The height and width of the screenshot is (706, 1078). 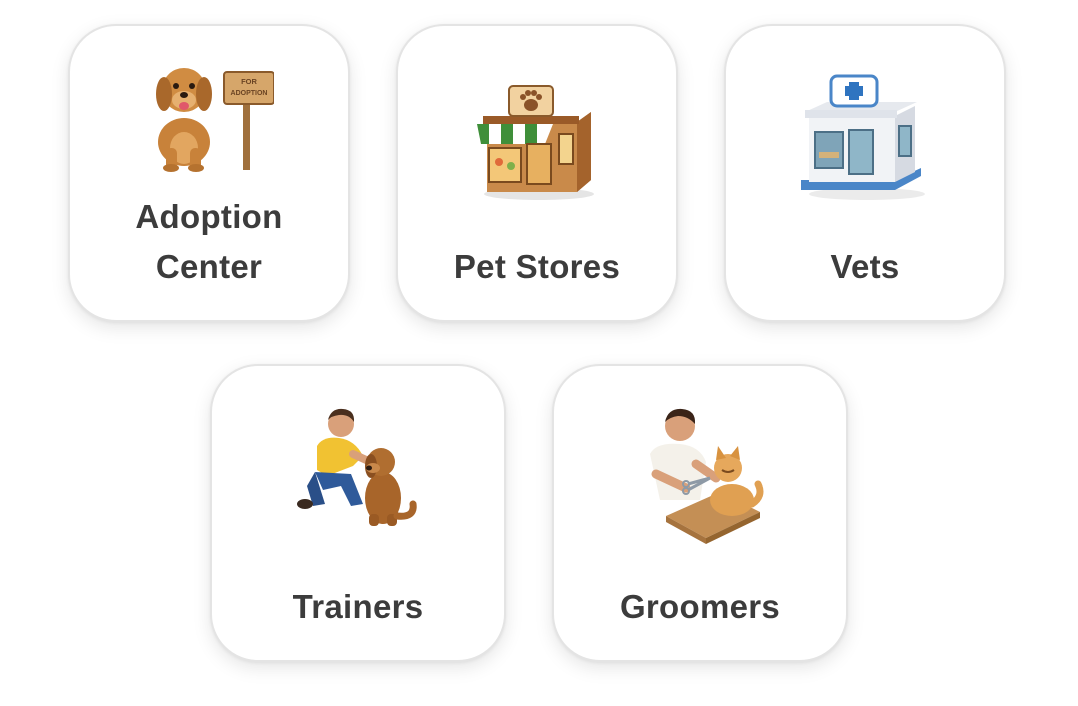 I want to click on category-label-line2: Center, so click(x=209, y=266).